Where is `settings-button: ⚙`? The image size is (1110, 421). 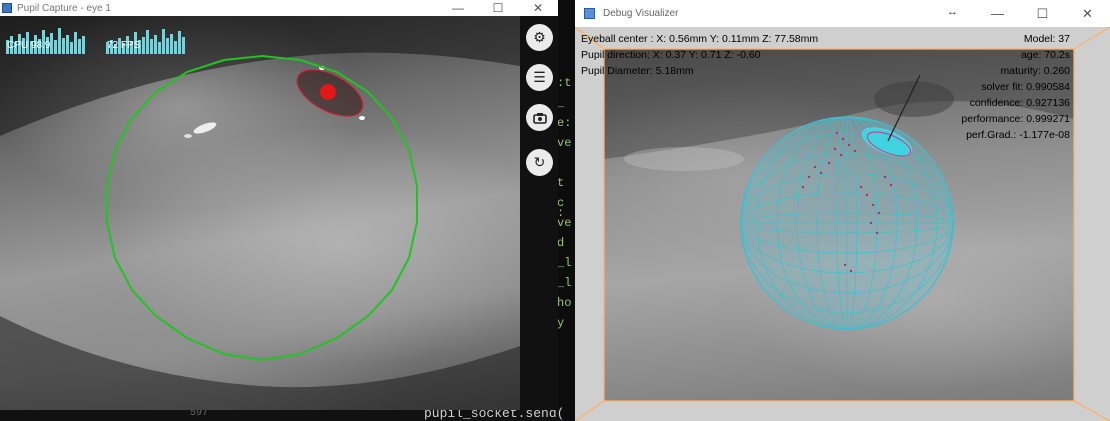
settings-button: ⚙ is located at coordinates (539, 37).